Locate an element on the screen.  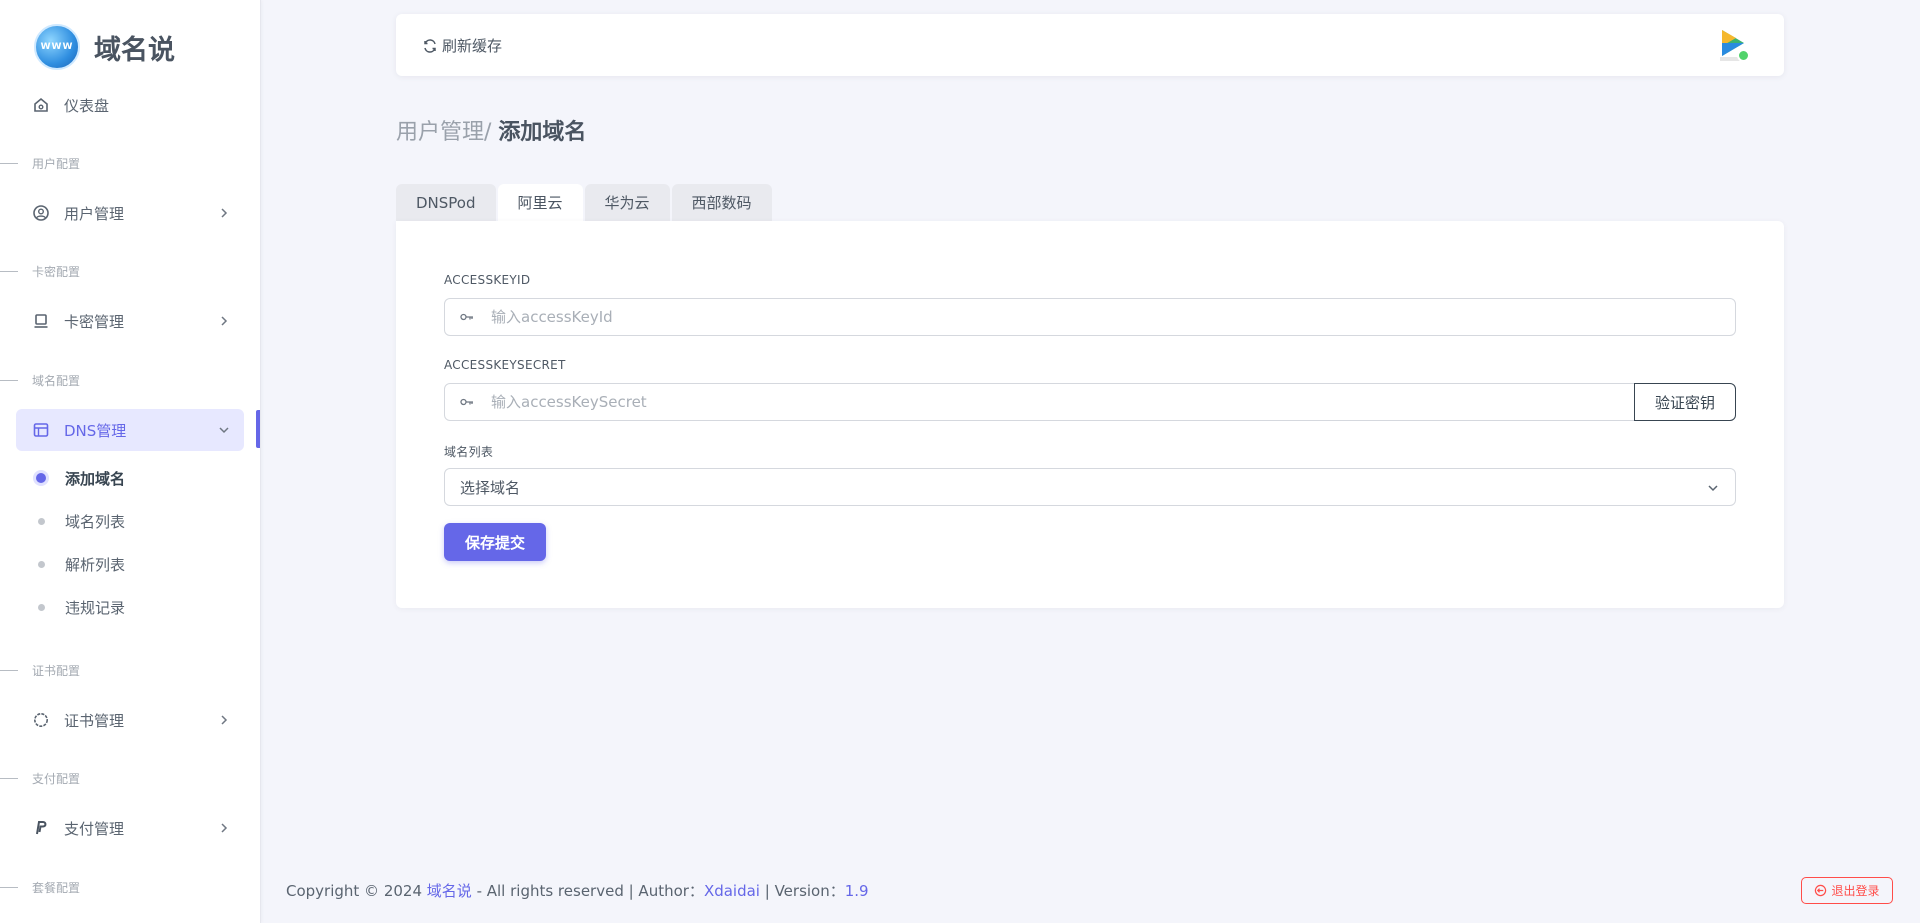
home-icon is located at coordinates (41, 105).